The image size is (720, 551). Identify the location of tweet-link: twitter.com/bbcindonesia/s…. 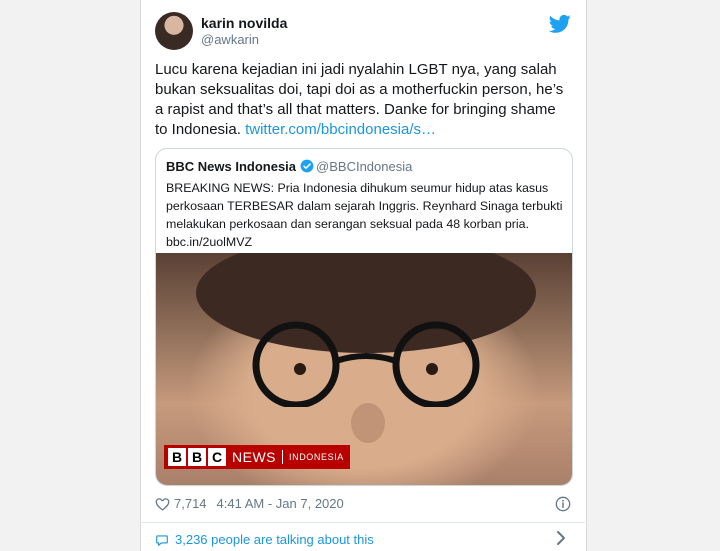
(340, 129).